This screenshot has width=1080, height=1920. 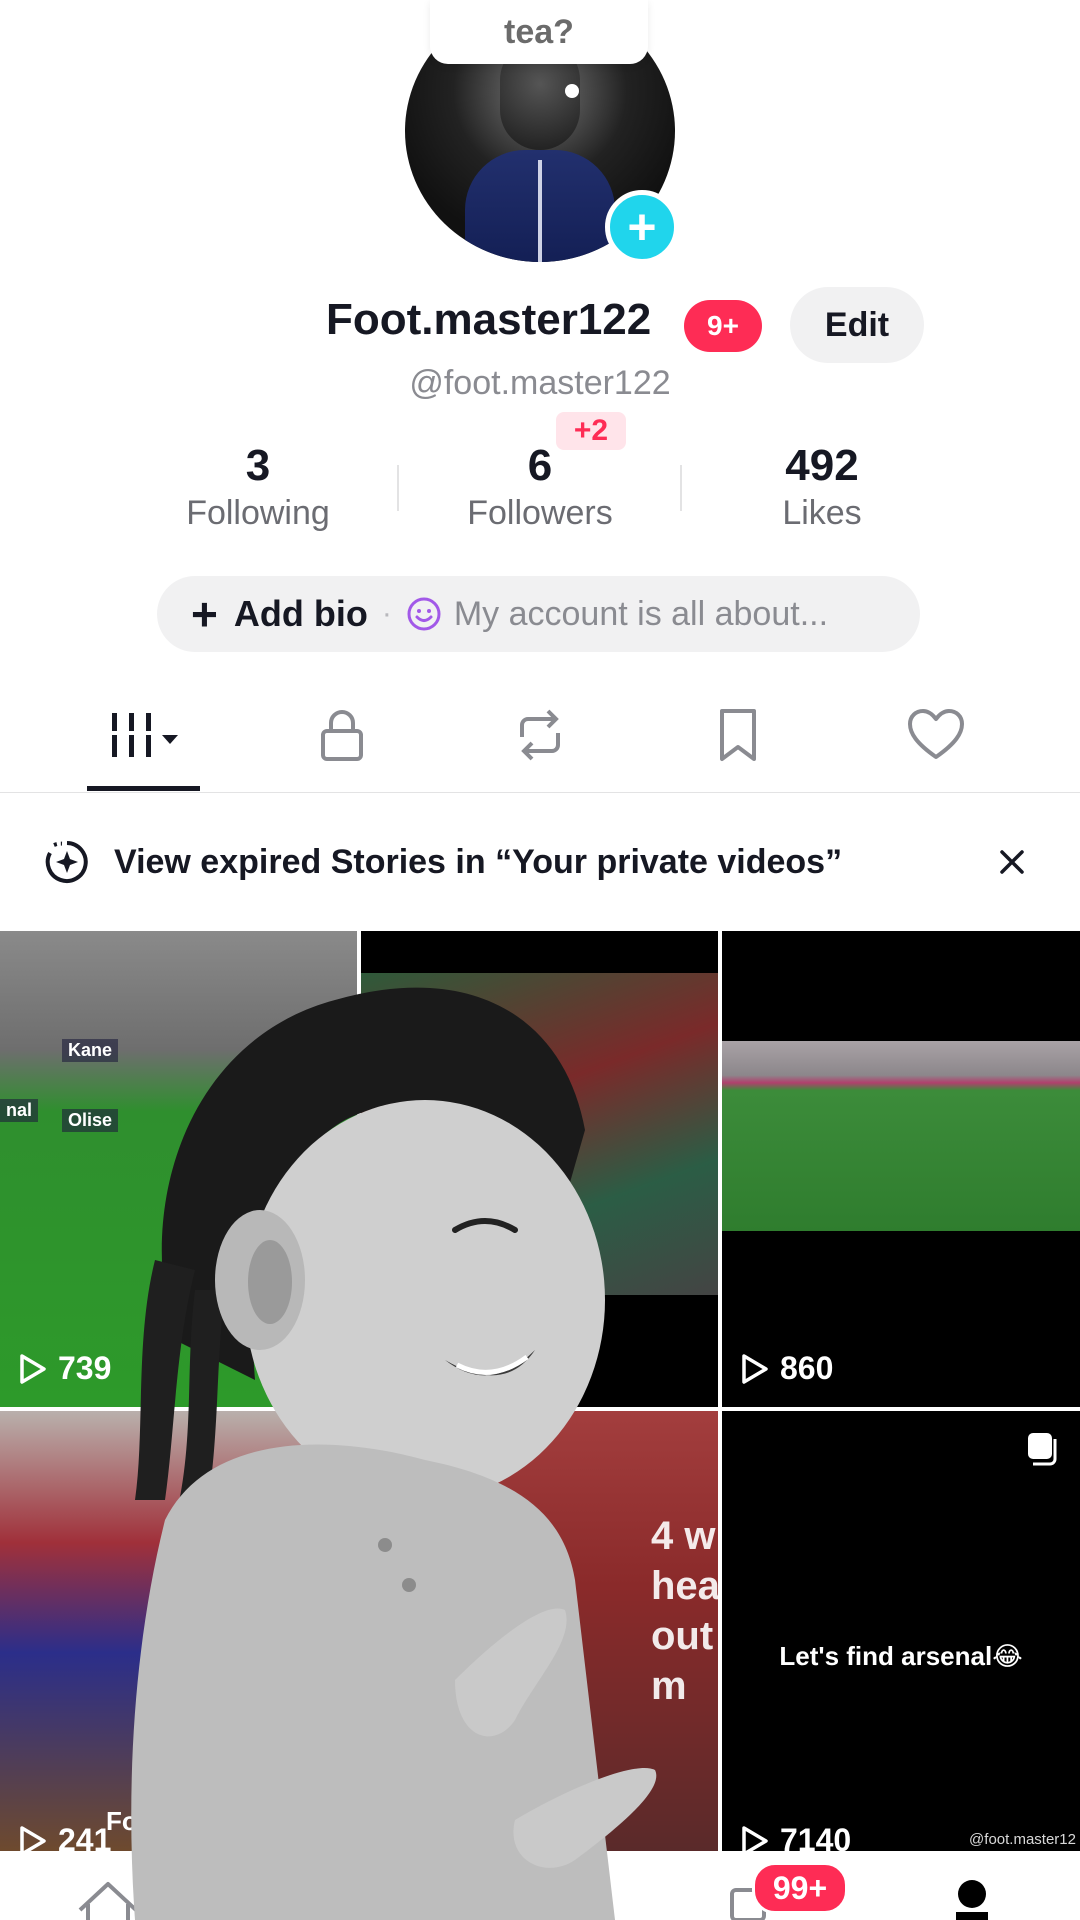 What do you see at coordinates (258, 465) in the screenshot?
I see `stat-following-value: 3` at bounding box center [258, 465].